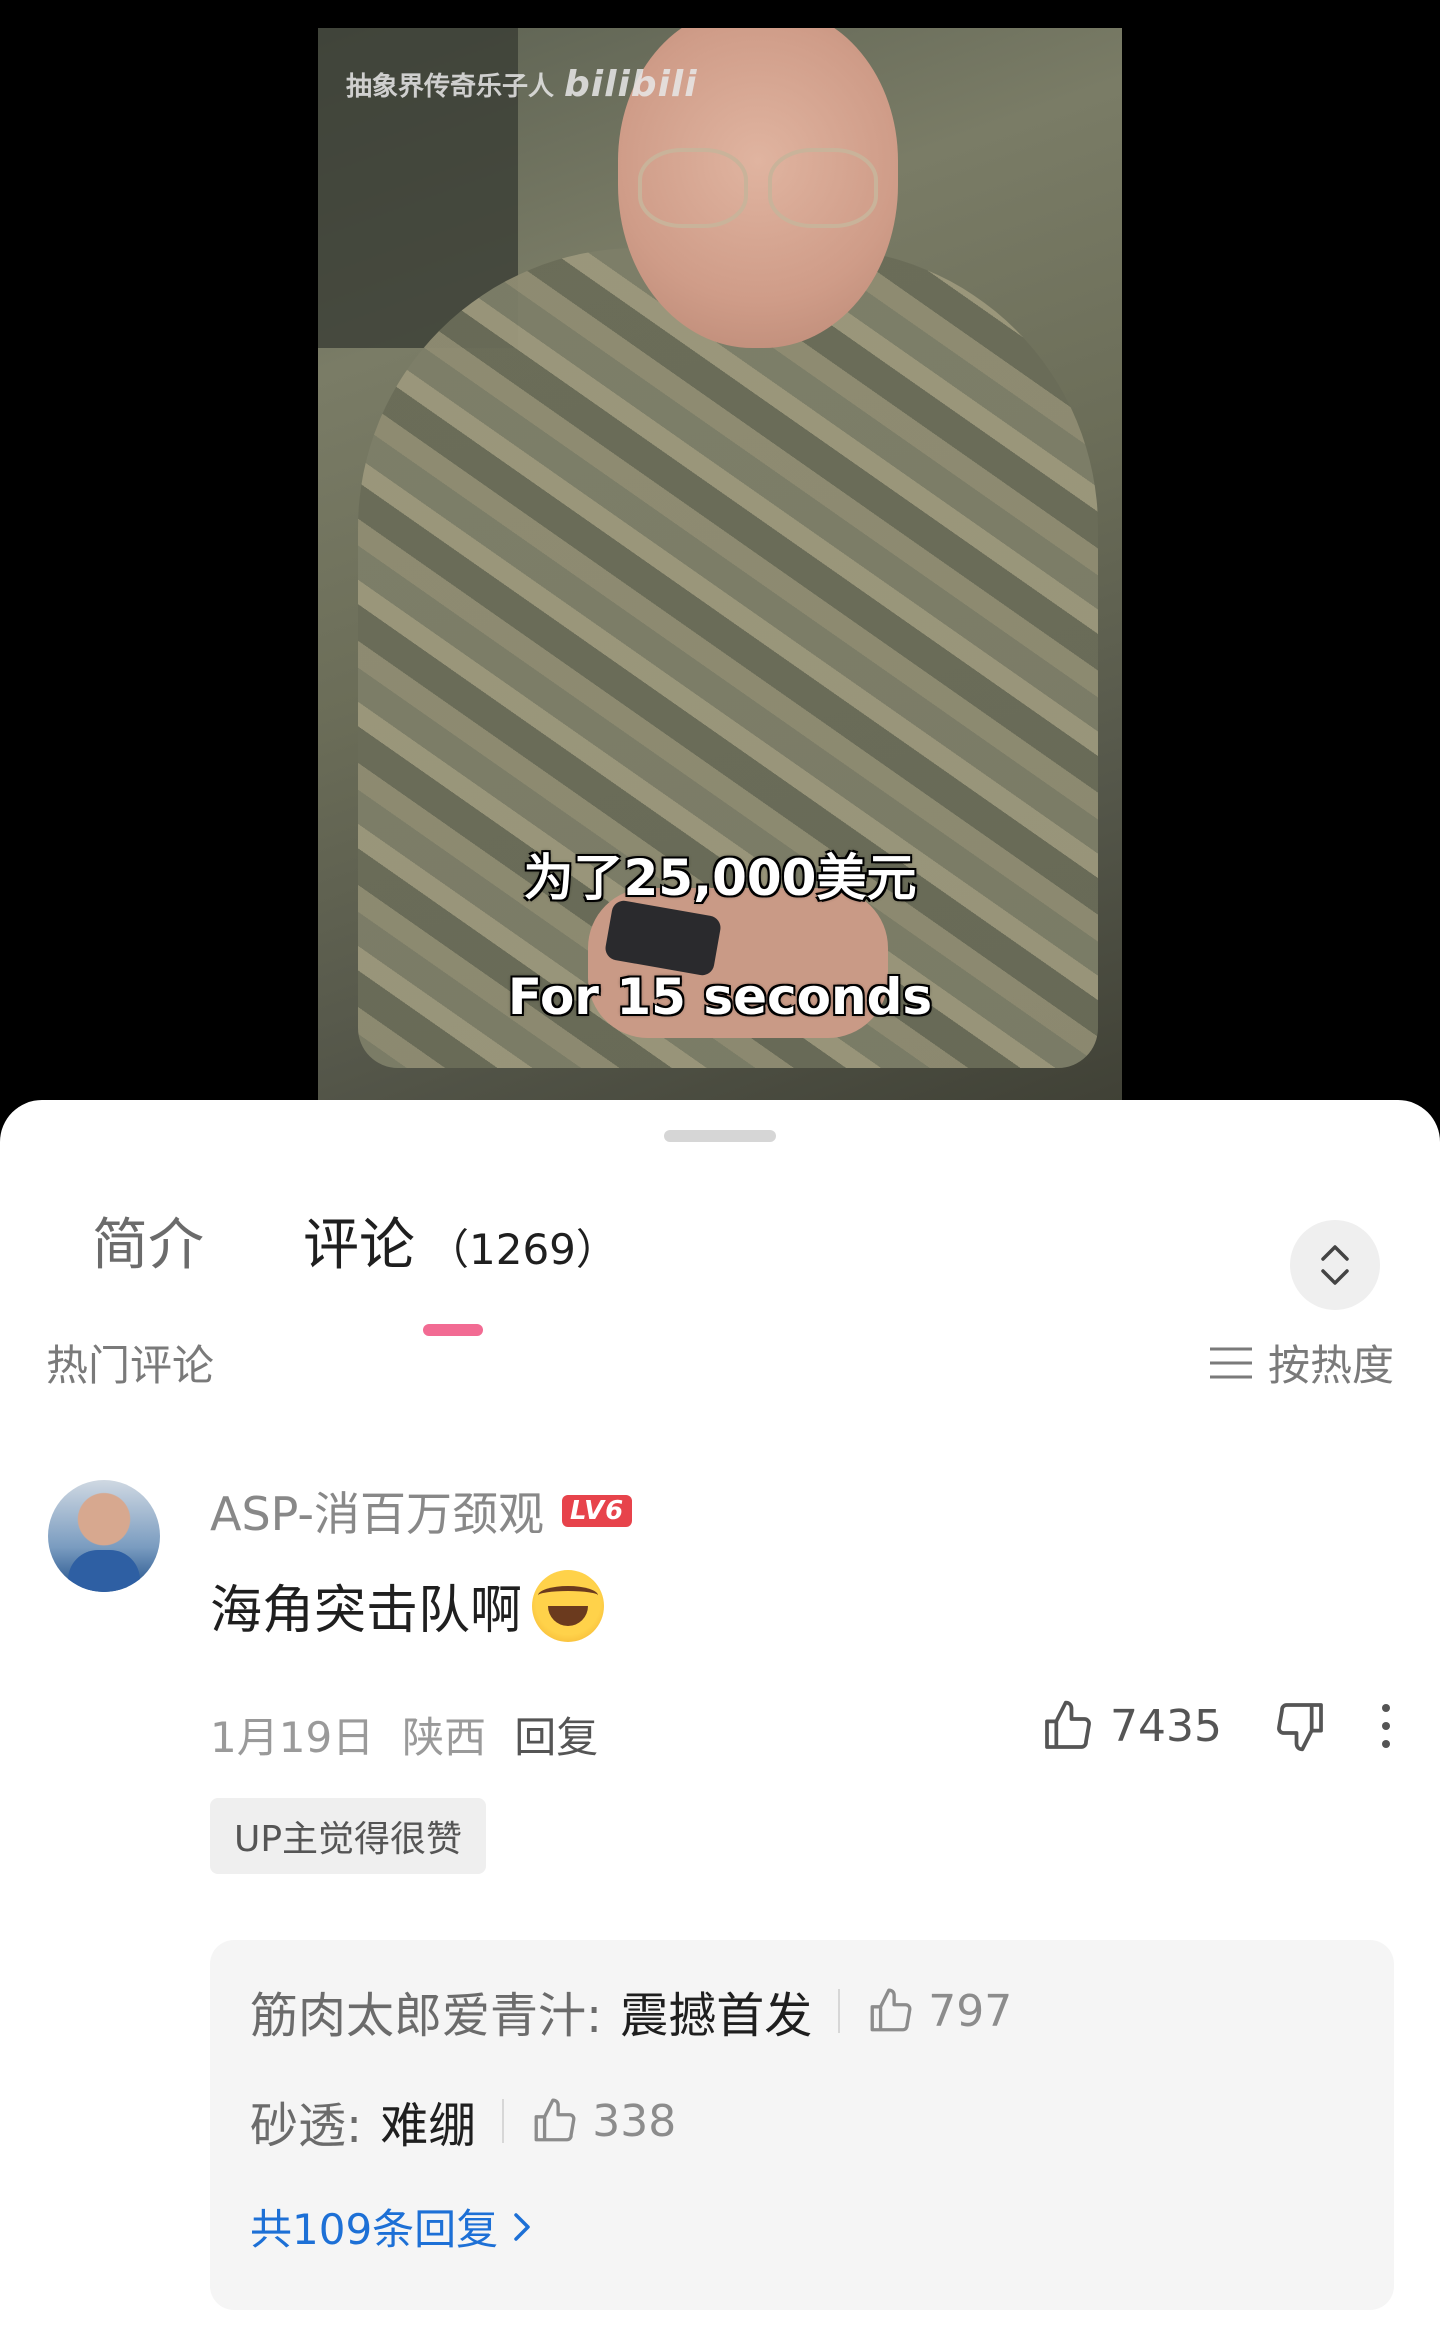 Image resolution: width=1440 pixels, height=2341 pixels. I want to click on chevron-up-down-icon, so click(1335, 1265).